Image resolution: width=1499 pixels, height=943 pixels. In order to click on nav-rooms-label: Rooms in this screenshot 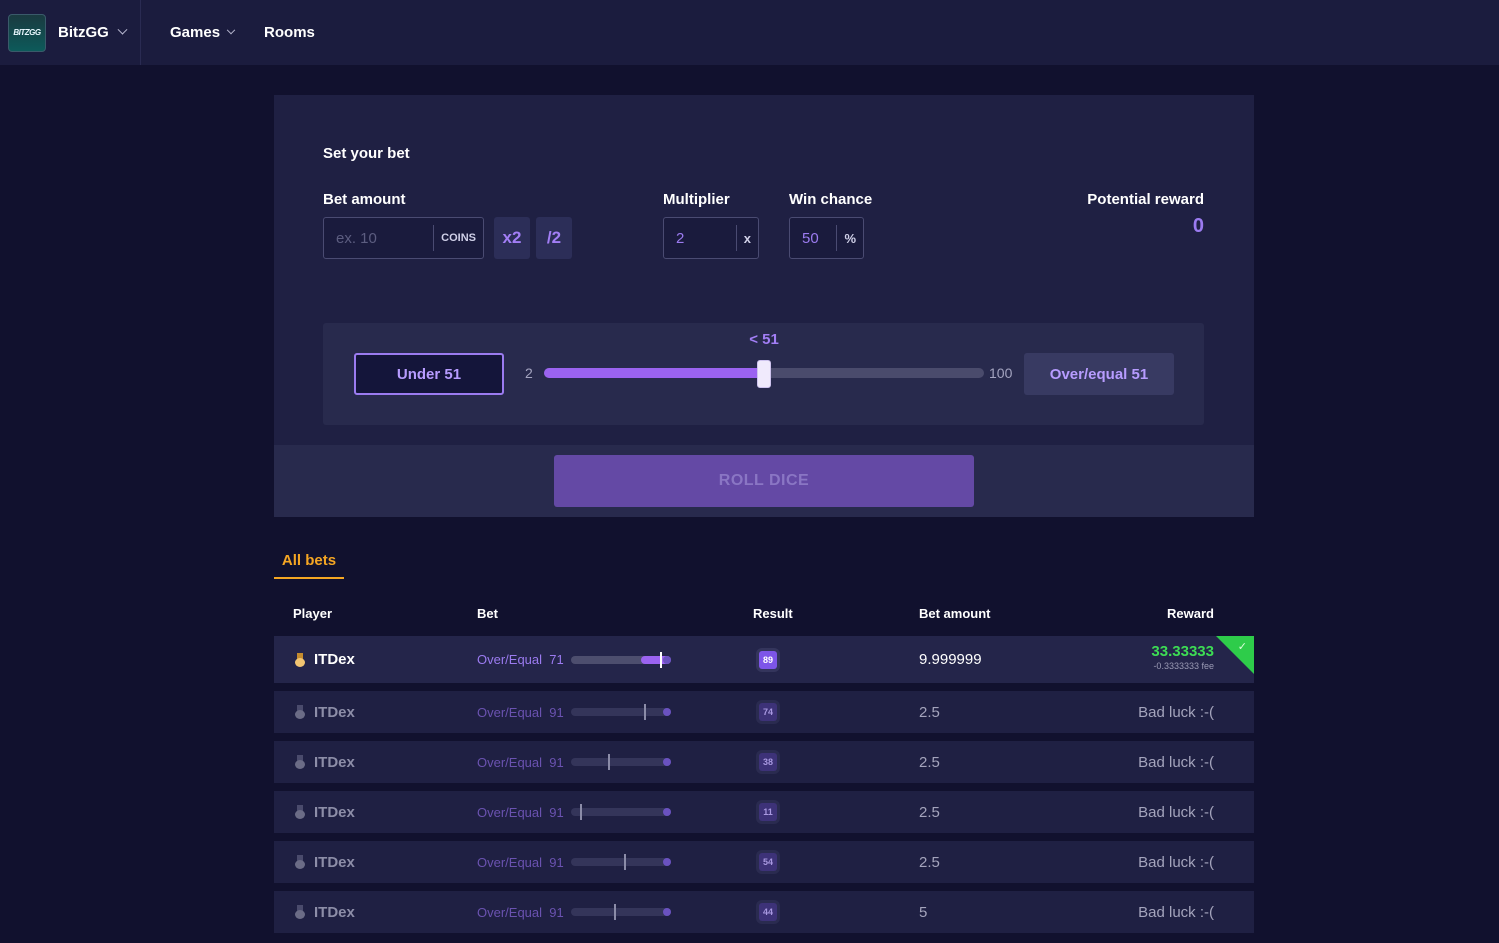, I will do `click(289, 32)`.